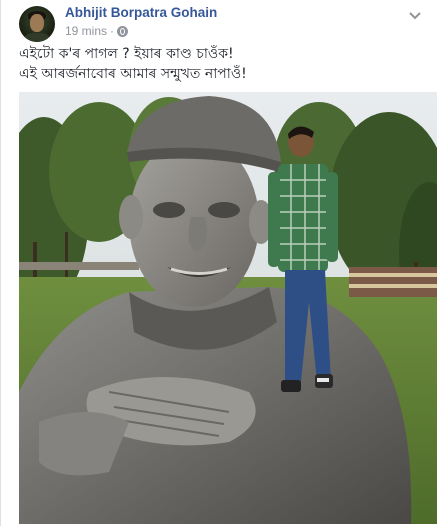 Image resolution: width=437 pixels, height=526 pixels. What do you see at coordinates (37, 24) in the screenshot?
I see `avatar` at bounding box center [37, 24].